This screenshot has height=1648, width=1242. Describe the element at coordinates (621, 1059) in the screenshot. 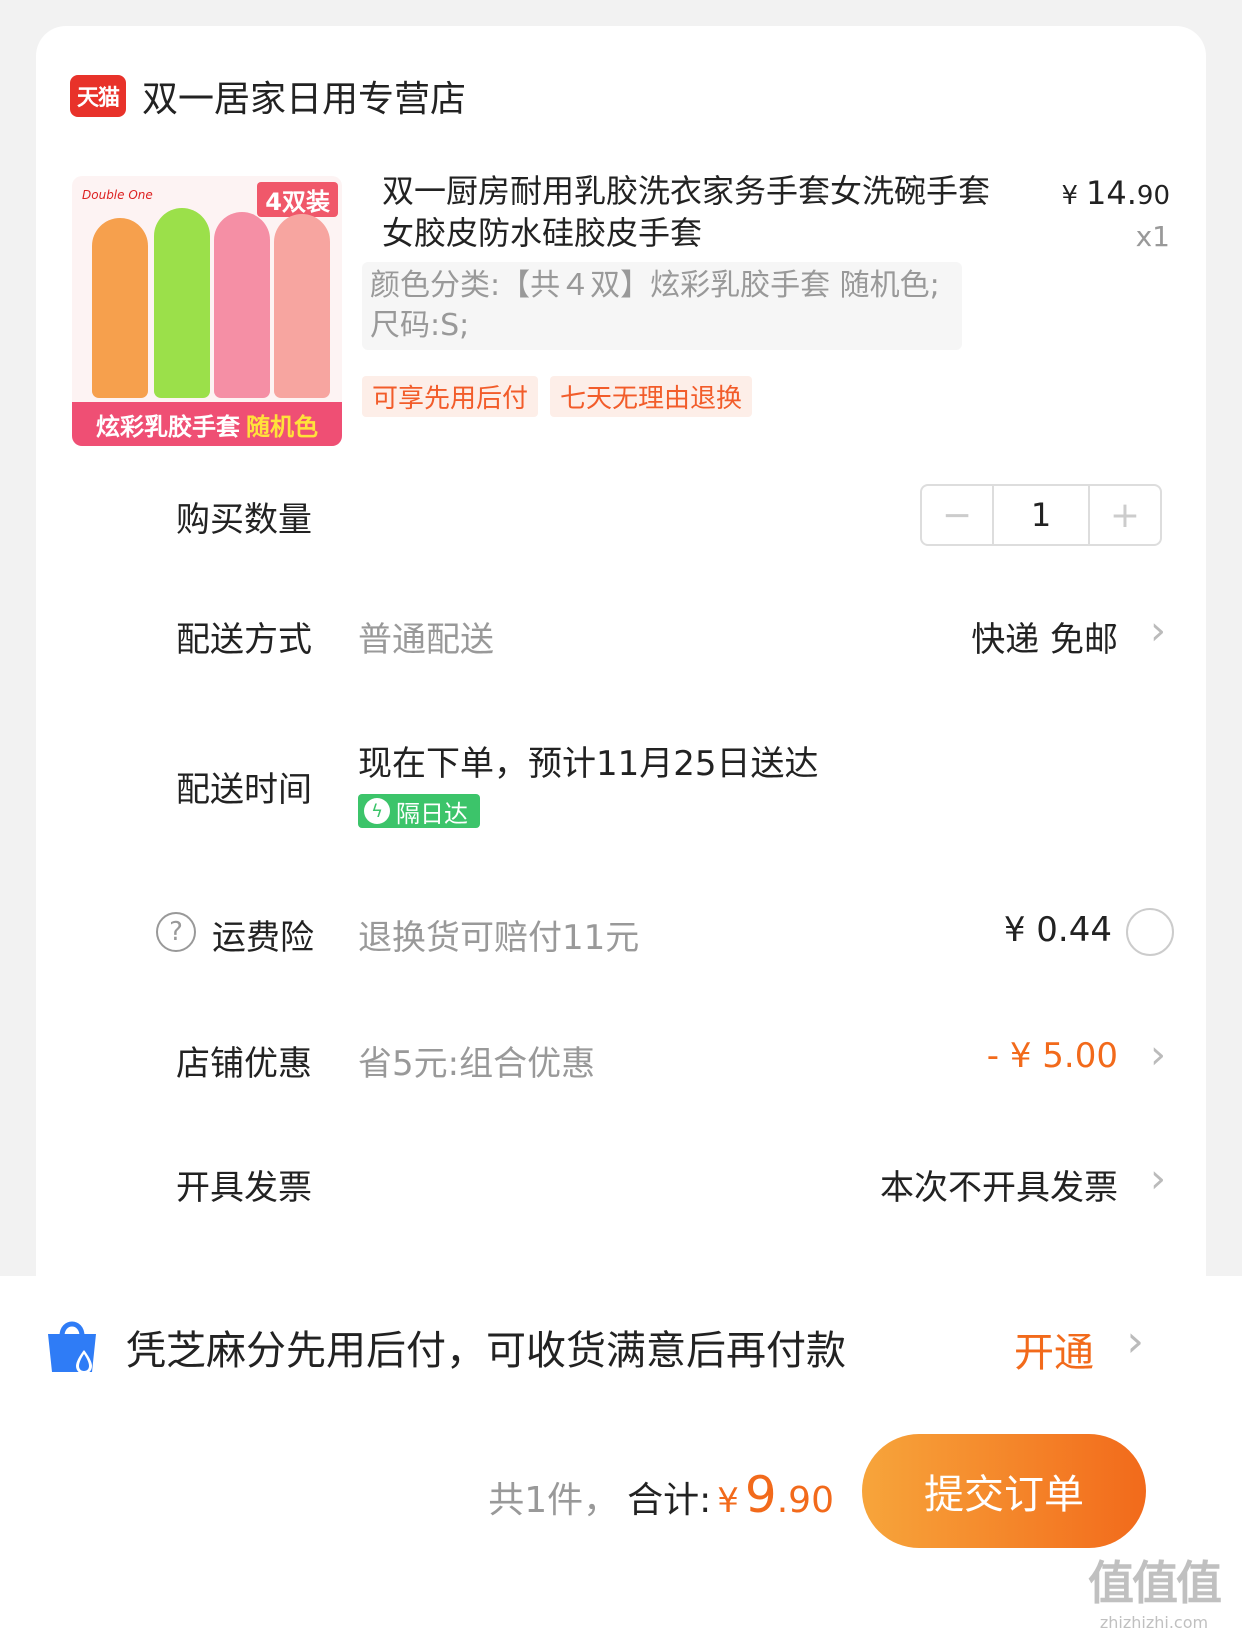

I see `discount-row: 店铺优惠 省5元:组合优惠 - ¥ 5.00 ›` at that location.